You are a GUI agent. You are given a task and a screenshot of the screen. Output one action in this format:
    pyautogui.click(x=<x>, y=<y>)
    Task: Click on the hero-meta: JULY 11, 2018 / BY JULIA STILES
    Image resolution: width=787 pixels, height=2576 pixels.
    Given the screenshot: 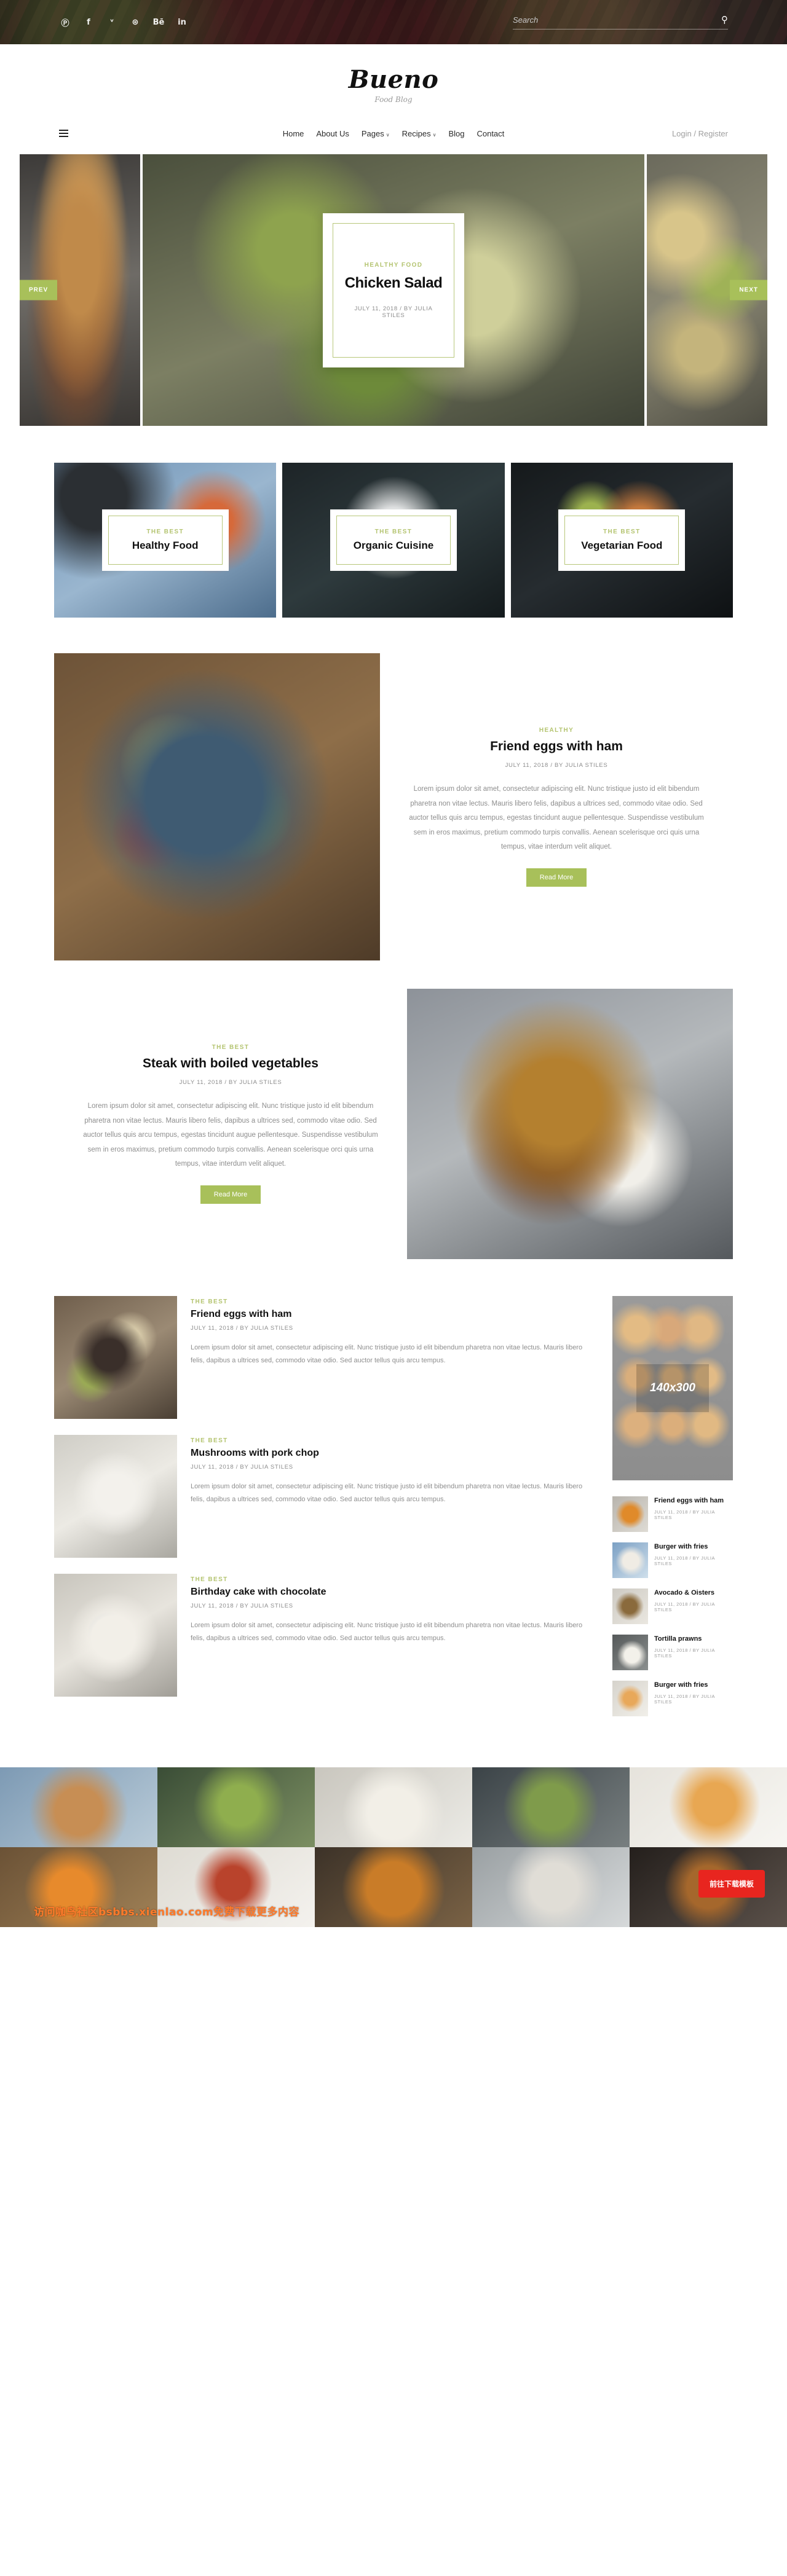 What is the action you would take?
    pyautogui.click(x=393, y=312)
    